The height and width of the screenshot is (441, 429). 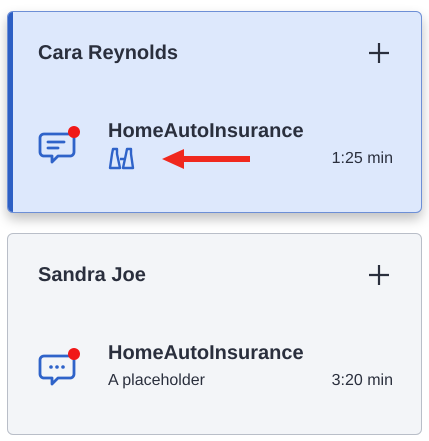 What do you see at coordinates (362, 381) in the screenshot?
I see `duration: 3:20 min` at bounding box center [362, 381].